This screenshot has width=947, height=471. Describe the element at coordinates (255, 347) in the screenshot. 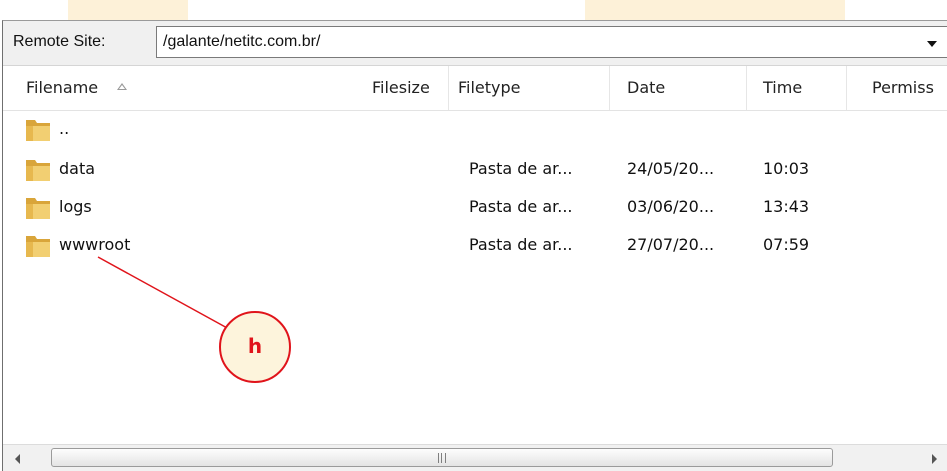

I see `annotation-marker: h` at that location.